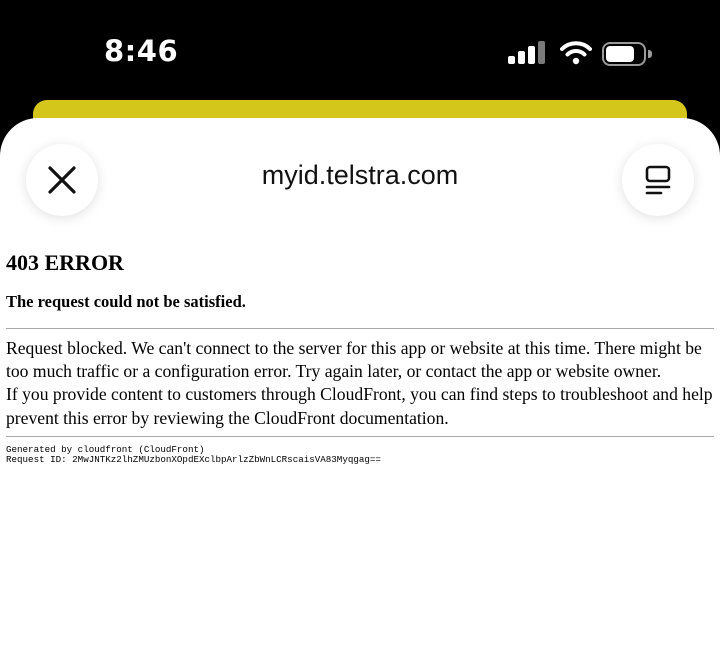  I want to click on menu-icon, so click(658, 180).